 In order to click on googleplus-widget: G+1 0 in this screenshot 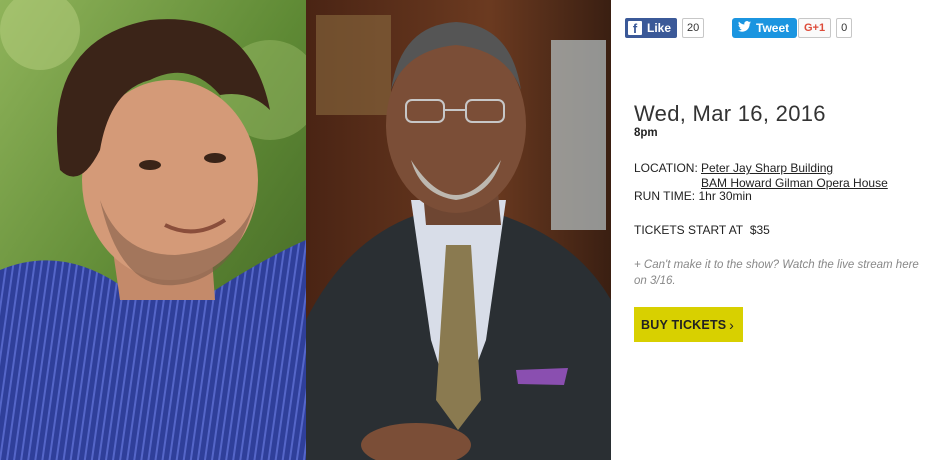, I will do `click(825, 28)`.